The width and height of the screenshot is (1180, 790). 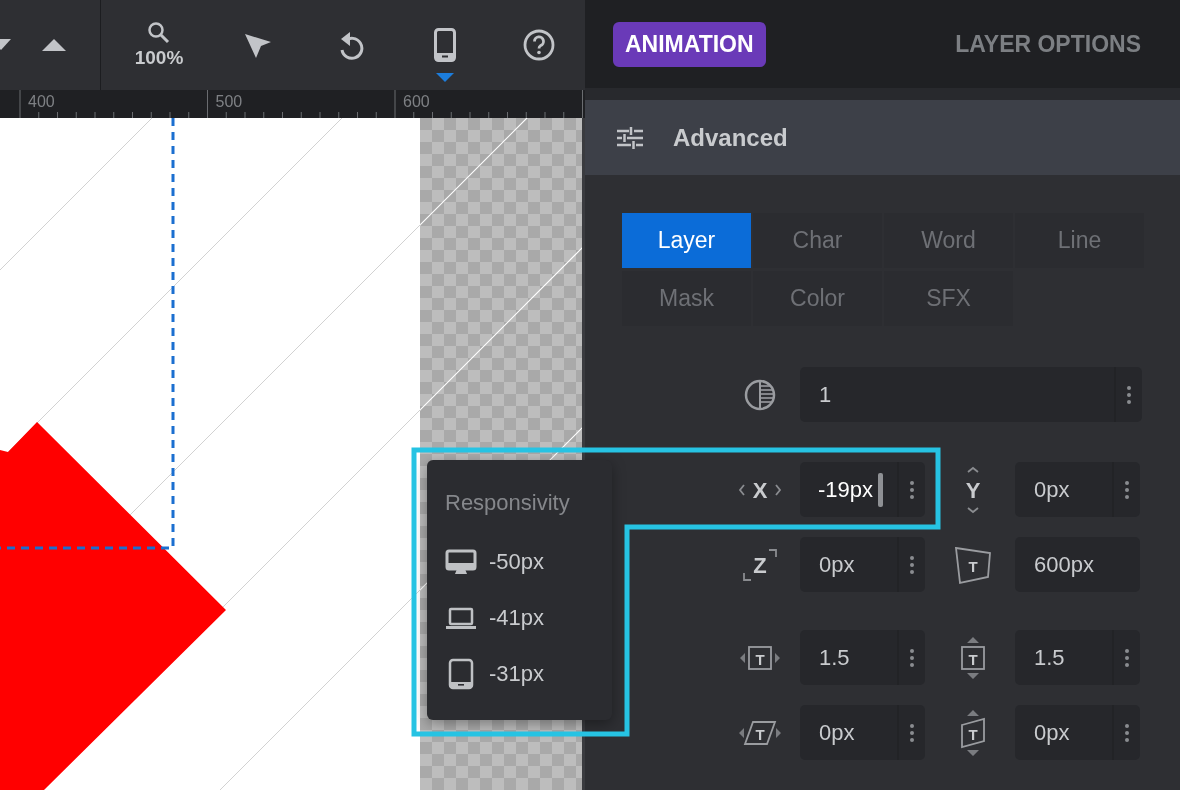 I want to click on help-icon, so click(x=539, y=45).